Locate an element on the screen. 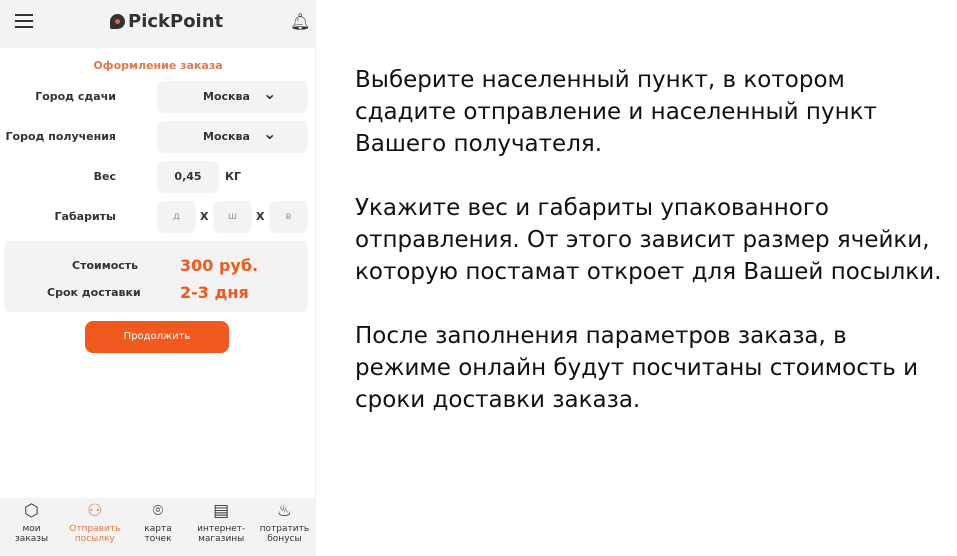 Image resolution: width=957 pixels, height=556 pixels. height-input: в is located at coordinates (288, 217).